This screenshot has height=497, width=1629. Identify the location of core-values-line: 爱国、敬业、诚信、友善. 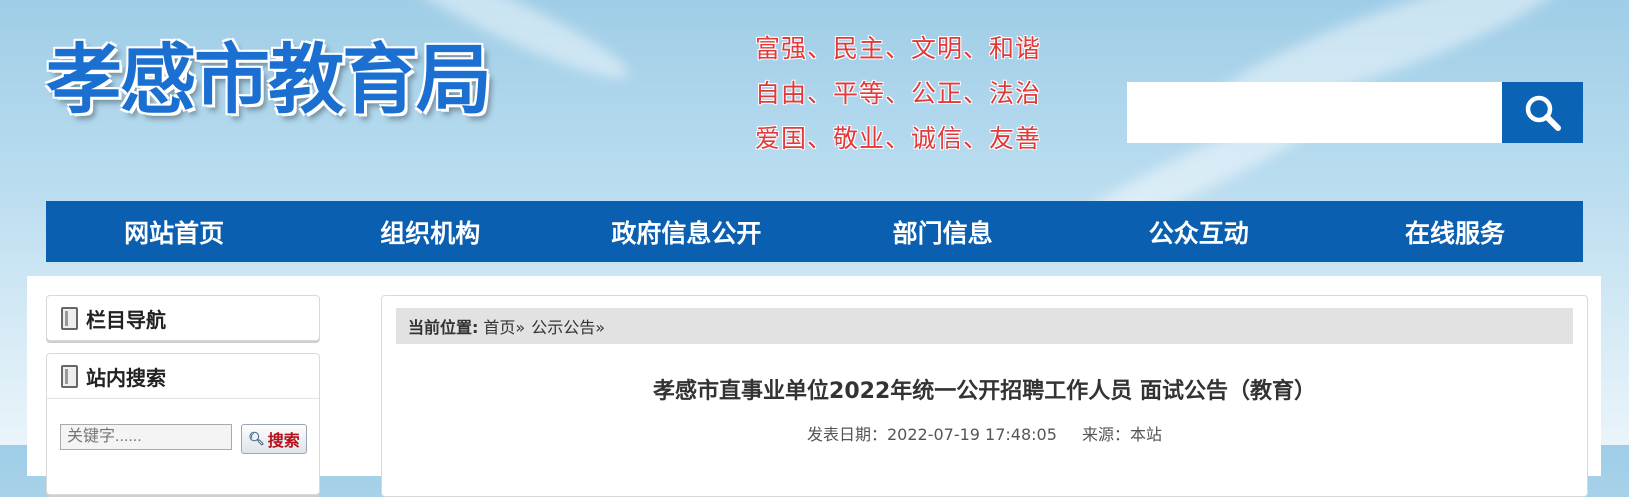
(898, 138).